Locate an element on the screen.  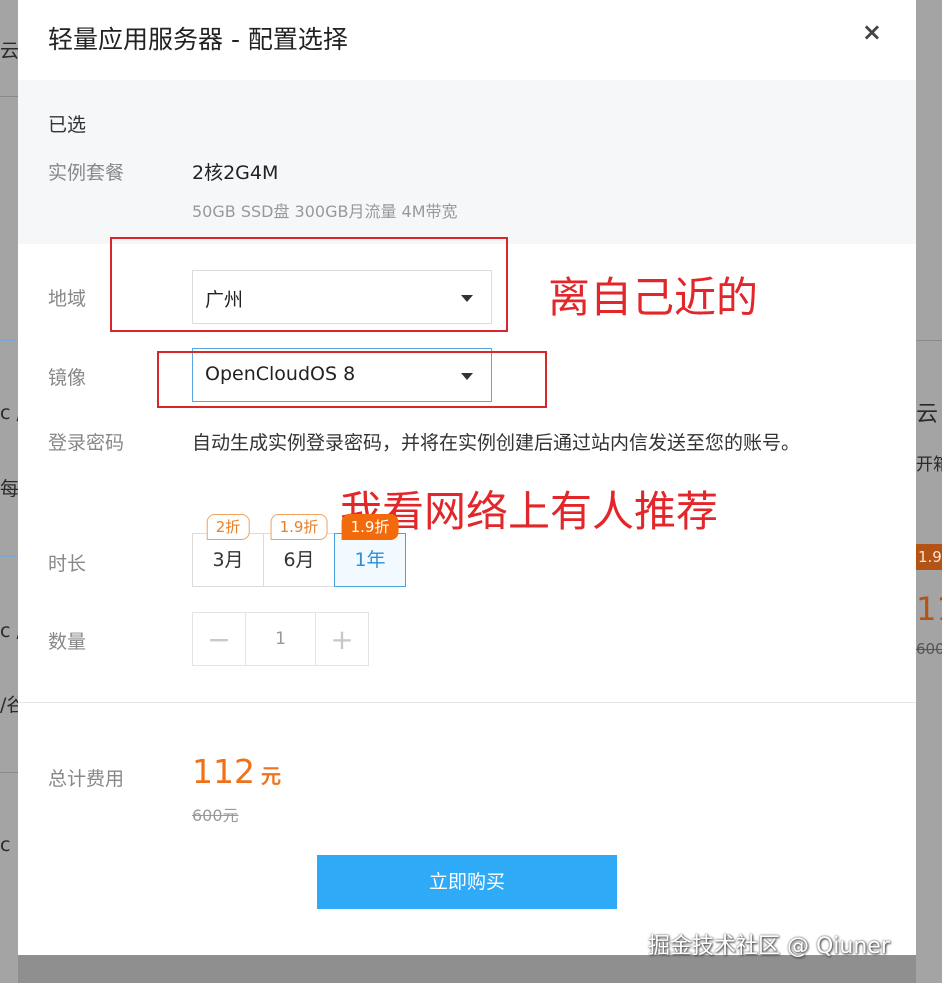
duration-options: 2折 3月 1.9折 6月 1.9折 1年 is located at coordinates (299, 550).